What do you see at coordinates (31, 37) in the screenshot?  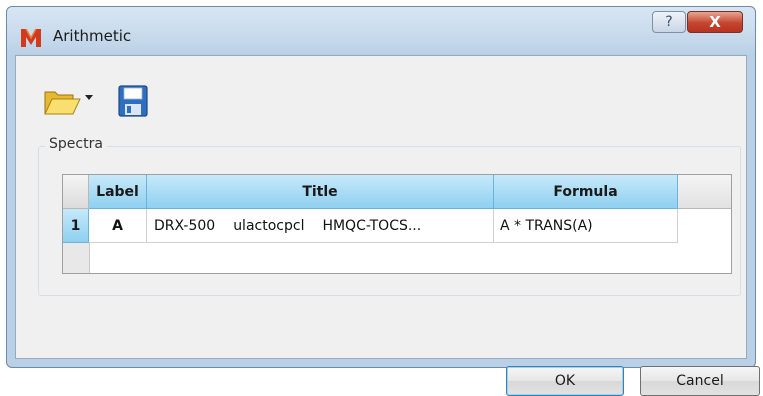 I see `app-logo-icon` at bounding box center [31, 37].